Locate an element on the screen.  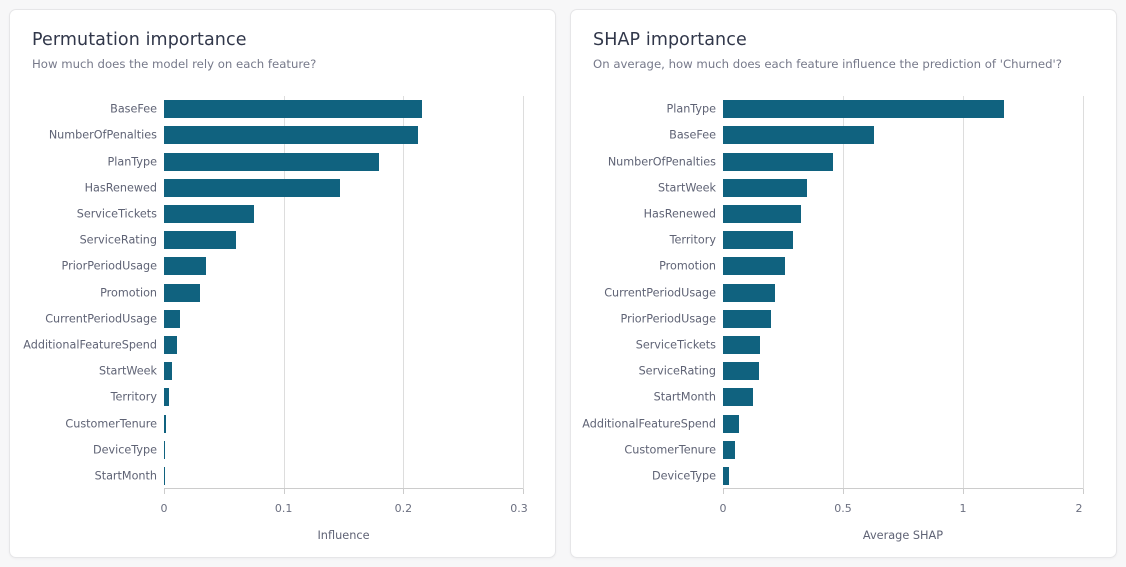
bar-category-label: ServiceRating is located at coordinates (677, 371).